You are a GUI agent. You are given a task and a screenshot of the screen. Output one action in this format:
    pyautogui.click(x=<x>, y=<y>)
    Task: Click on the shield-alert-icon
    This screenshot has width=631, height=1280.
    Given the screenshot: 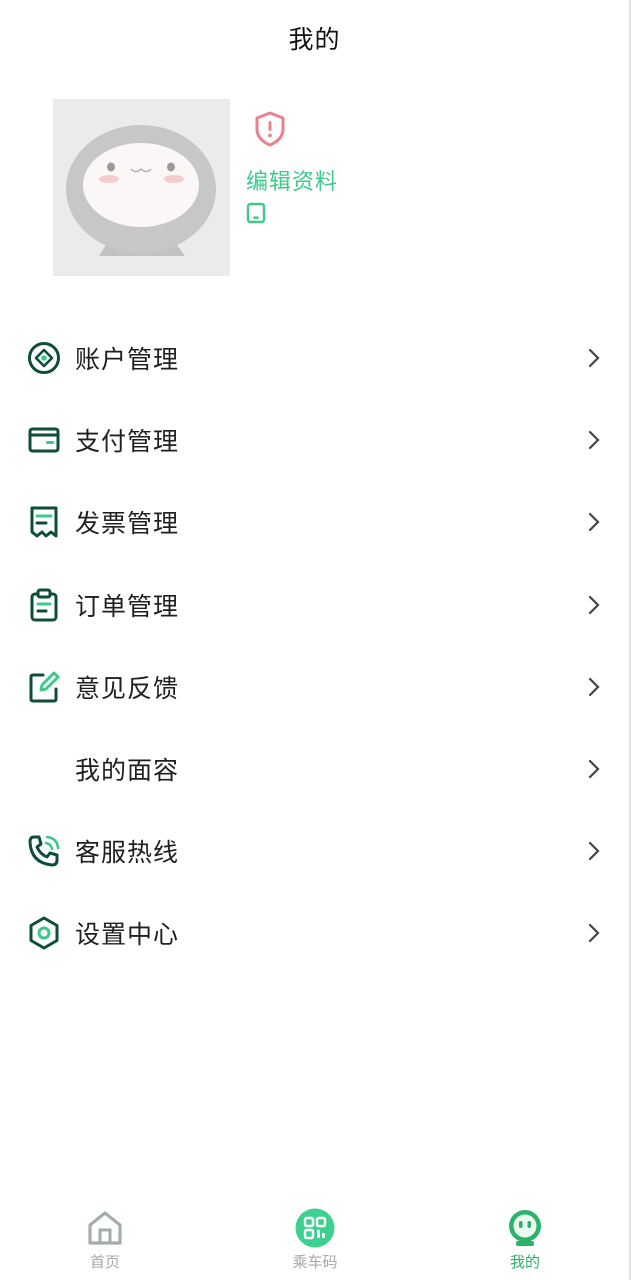 What is the action you would take?
    pyautogui.click(x=270, y=129)
    